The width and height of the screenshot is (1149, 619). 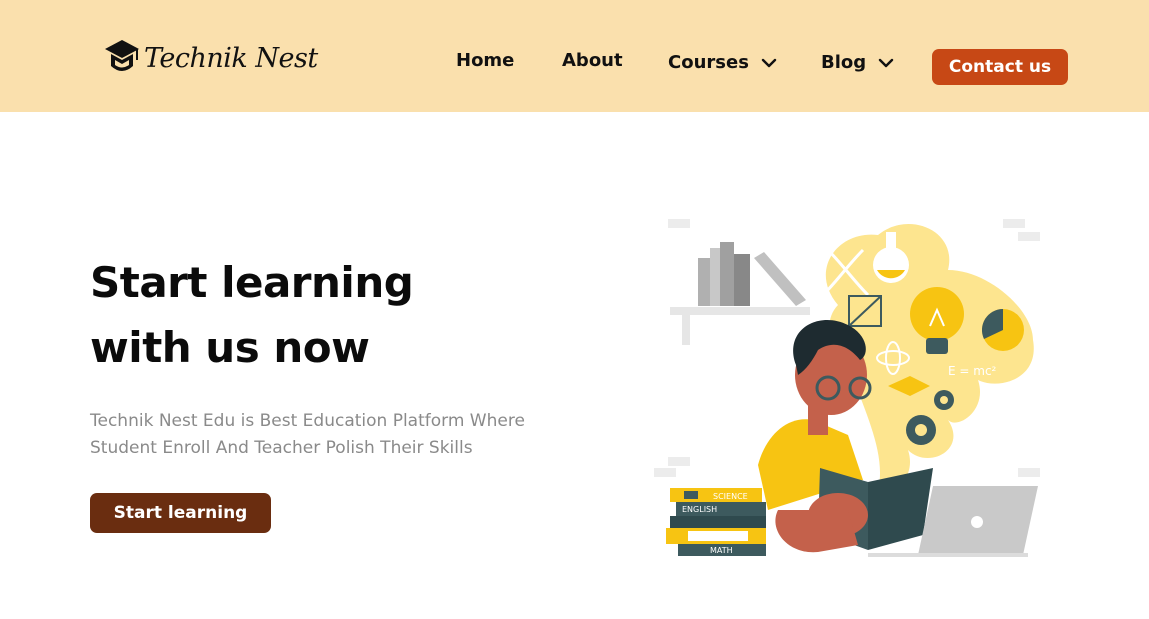 What do you see at coordinates (252, 315) in the screenshot?
I see `hero-title: Start learning with us now` at bounding box center [252, 315].